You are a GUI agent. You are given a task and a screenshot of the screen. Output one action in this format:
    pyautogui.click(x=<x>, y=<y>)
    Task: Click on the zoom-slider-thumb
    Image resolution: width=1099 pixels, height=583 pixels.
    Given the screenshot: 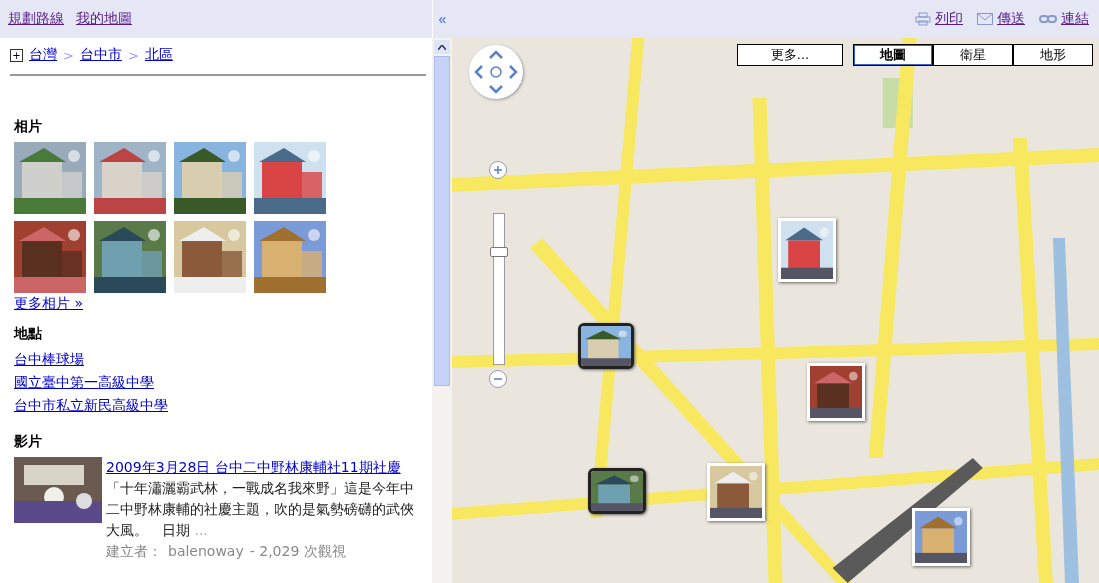 What is the action you would take?
    pyautogui.click(x=499, y=251)
    